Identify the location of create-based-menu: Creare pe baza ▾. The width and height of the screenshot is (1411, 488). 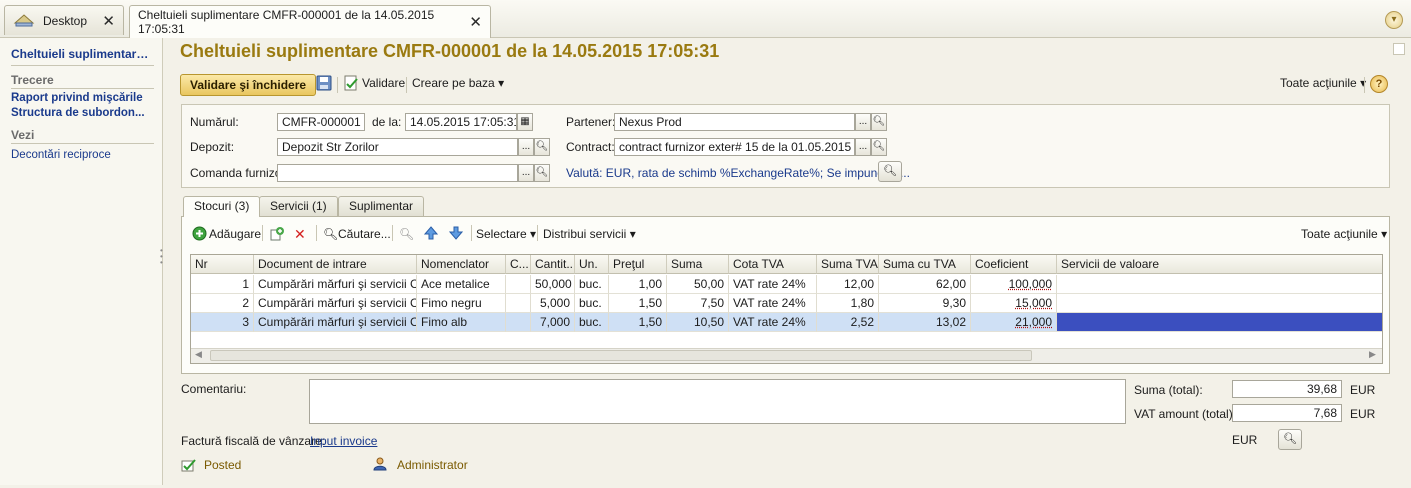
(458, 83).